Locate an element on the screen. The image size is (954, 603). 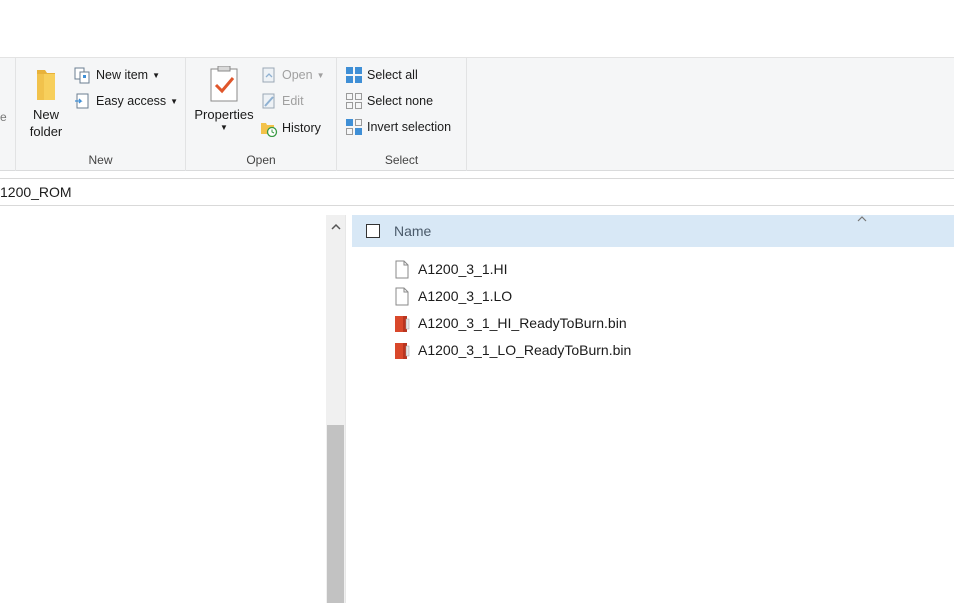
edit-label: Edit is located at coordinates (293, 101).